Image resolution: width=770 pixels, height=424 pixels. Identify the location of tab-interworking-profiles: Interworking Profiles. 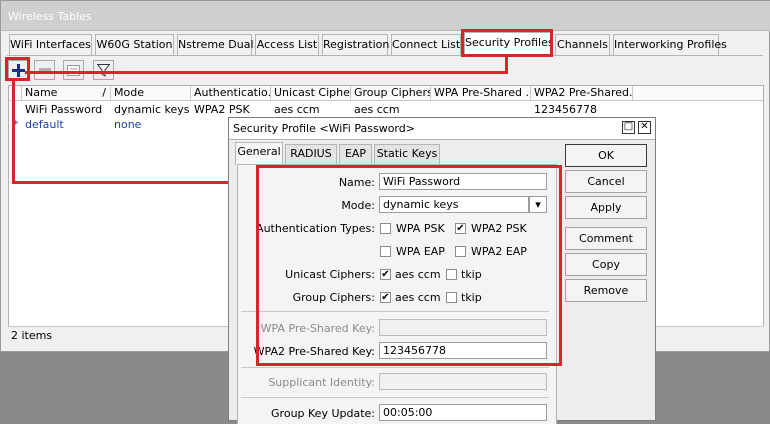
(670, 44).